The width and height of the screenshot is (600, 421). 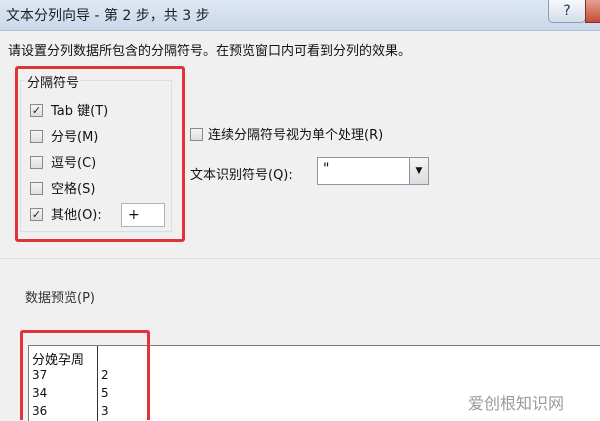 I want to click on checkbox-consecutive, so click(x=196, y=134).